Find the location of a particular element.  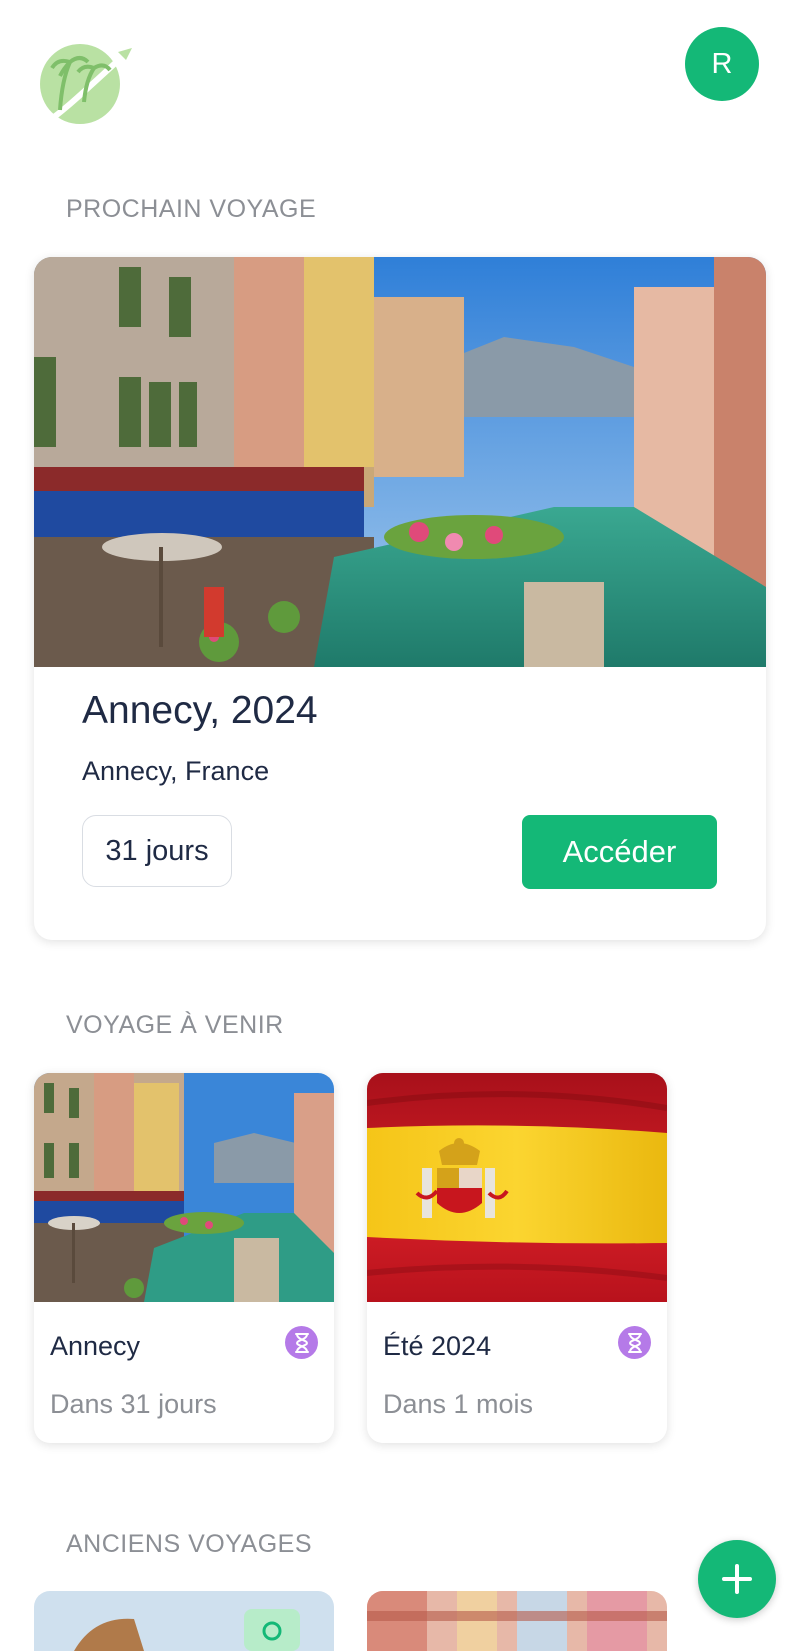

access-trip-button: Accéder is located at coordinates (619, 852).